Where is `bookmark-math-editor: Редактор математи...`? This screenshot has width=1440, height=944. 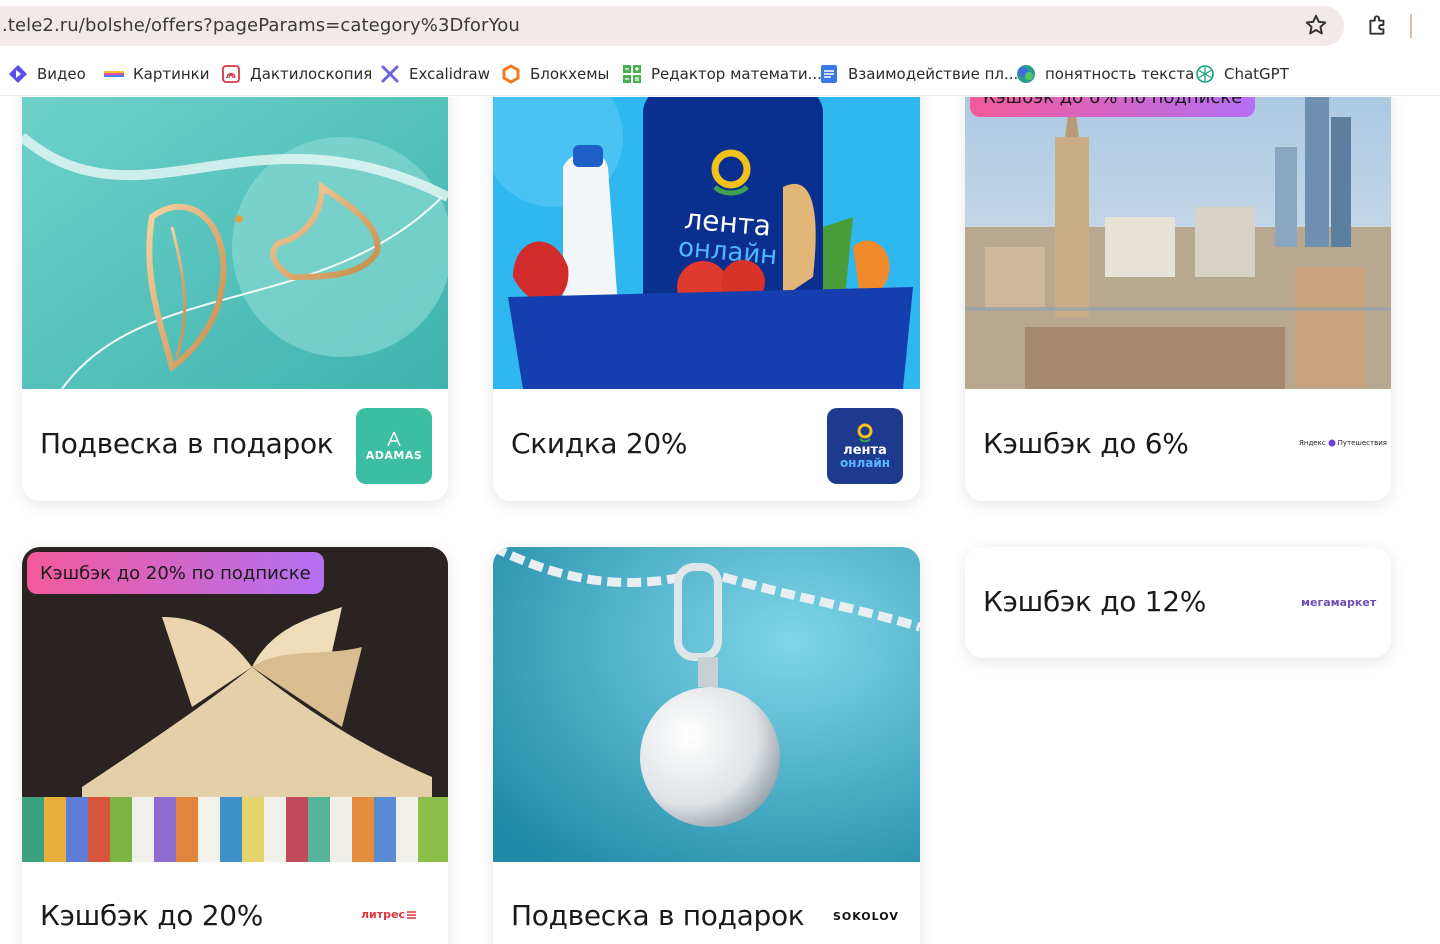
bookmark-math-editor: Редактор математи... is located at coordinates (722, 74).